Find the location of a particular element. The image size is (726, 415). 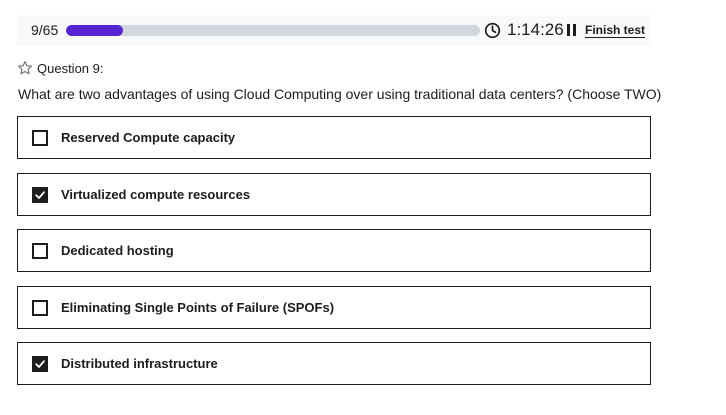

answer-option: Reserved Compute capacity is located at coordinates (334, 137).